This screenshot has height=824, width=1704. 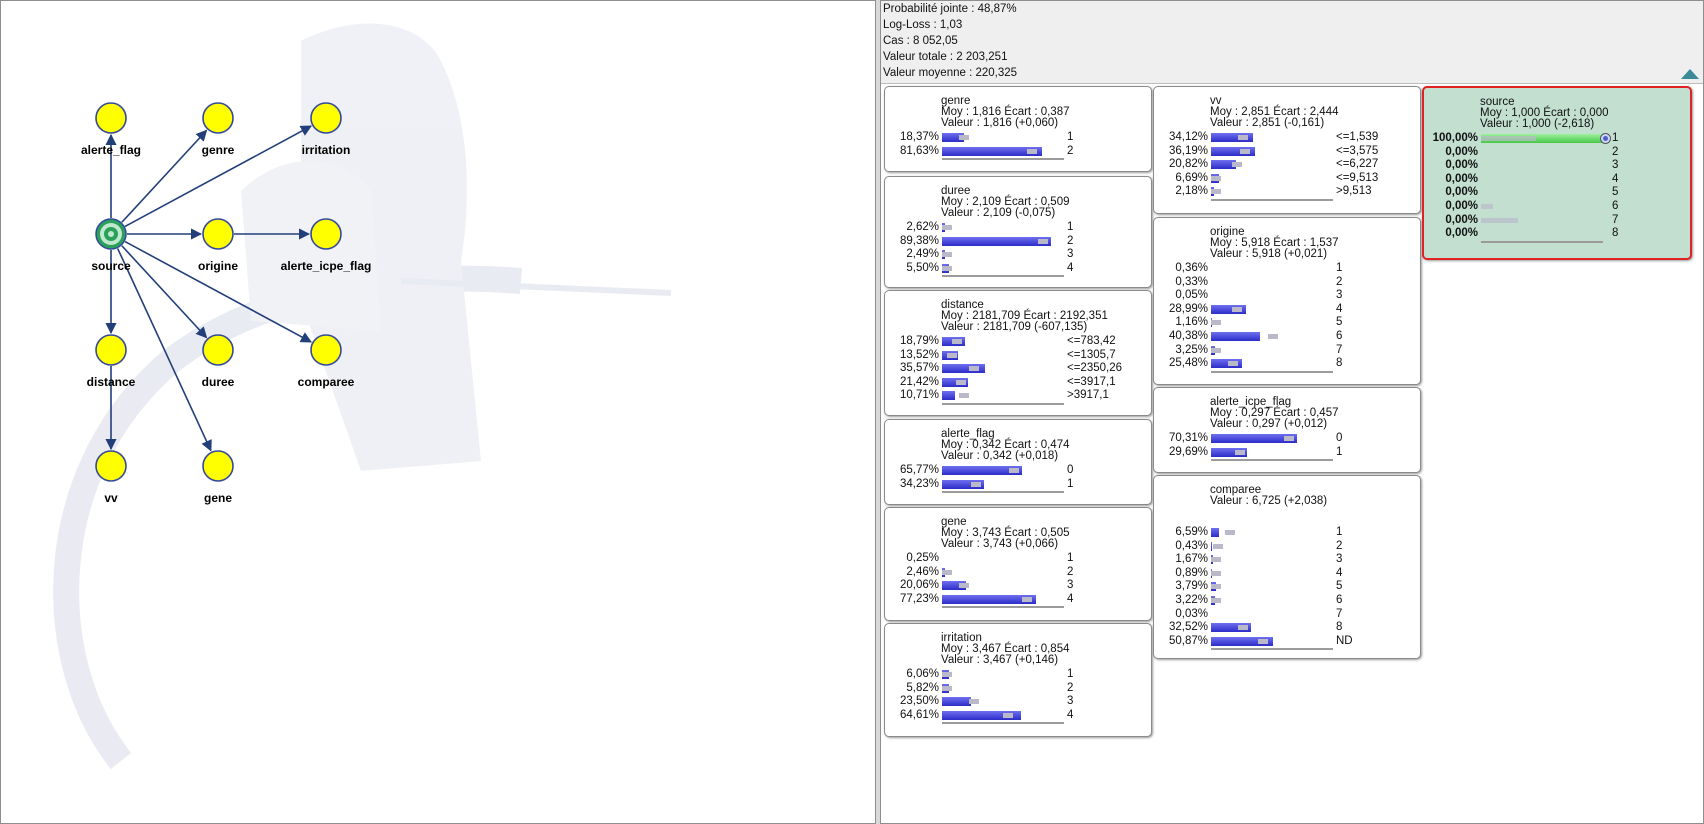 I want to click on state-label: 2, so click(x=1070, y=150).